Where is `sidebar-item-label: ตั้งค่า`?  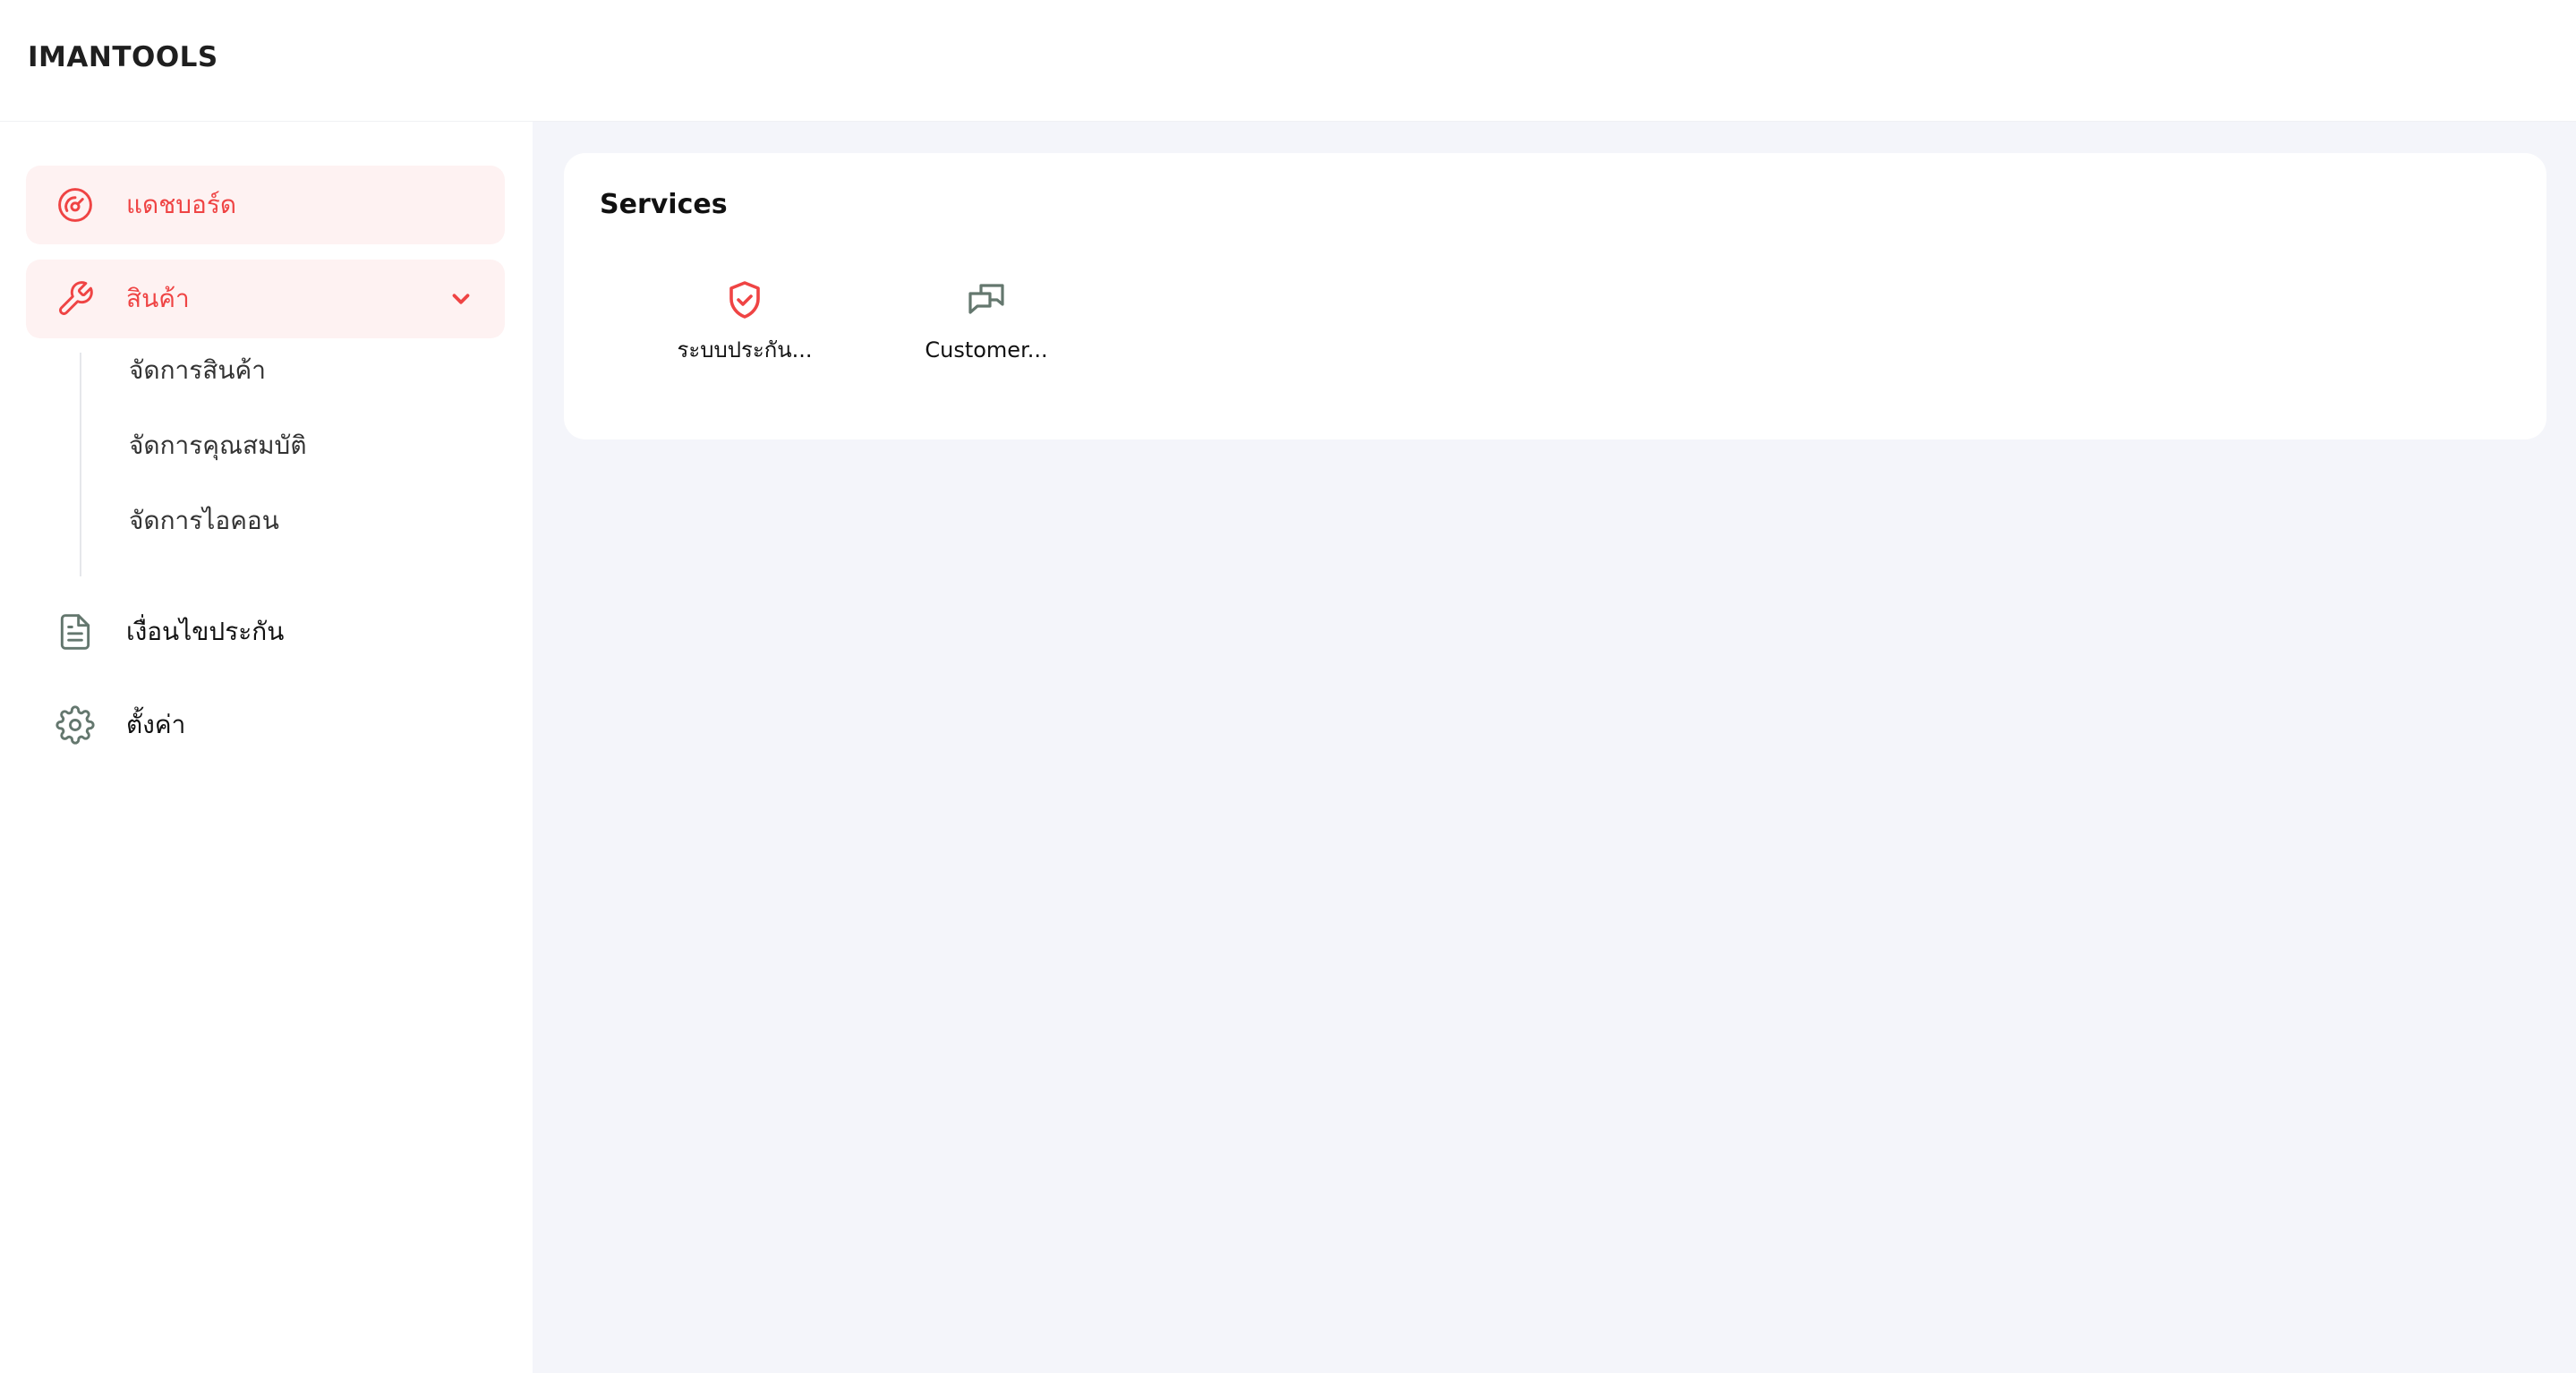 sidebar-item-label: ตั้งค่า is located at coordinates (156, 724).